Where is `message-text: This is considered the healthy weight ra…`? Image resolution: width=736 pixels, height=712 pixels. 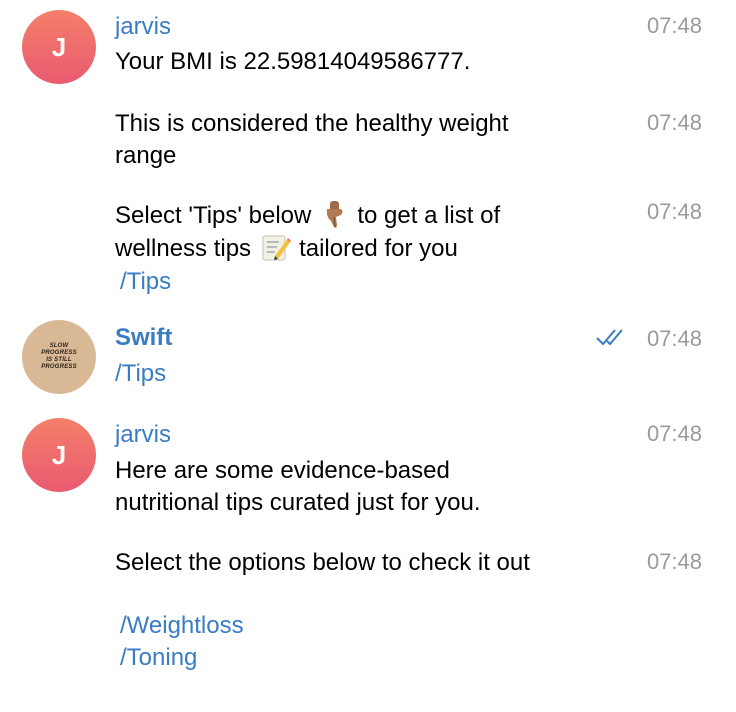
message-text: This is considered the healthy weight ra… is located at coordinates (312, 139).